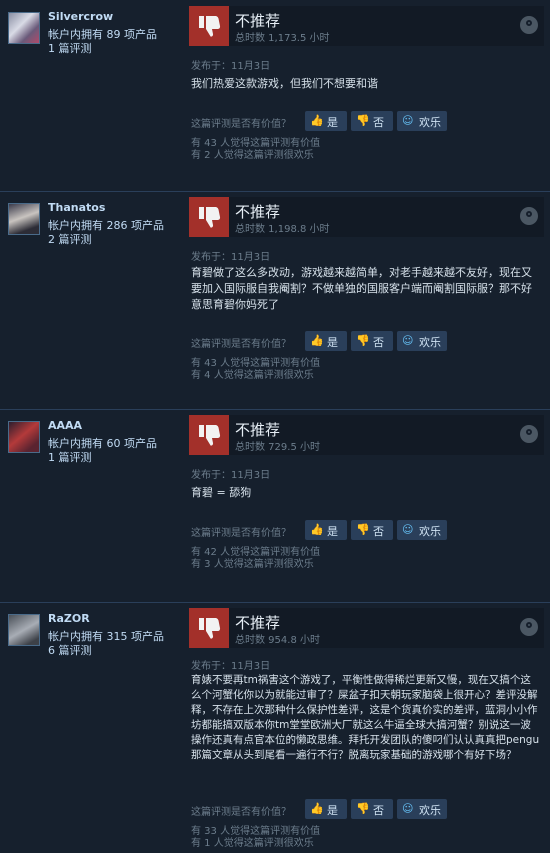 The width and height of the screenshot is (550, 853). Describe the element at coordinates (80, 16) in the screenshot. I see `author-name: Silvercrow` at that location.